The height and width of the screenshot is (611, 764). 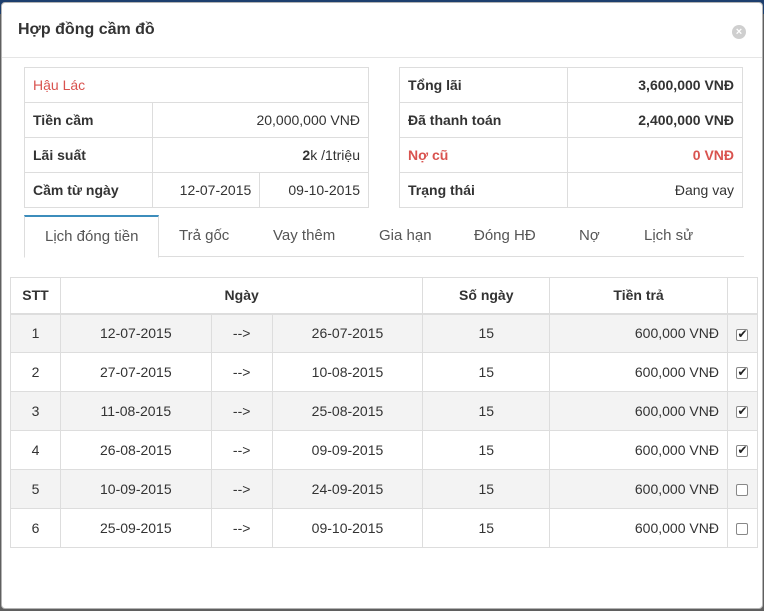 What do you see at coordinates (135, 450) in the screenshot?
I see `row-from-date: 26-08-2015` at bounding box center [135, 450].